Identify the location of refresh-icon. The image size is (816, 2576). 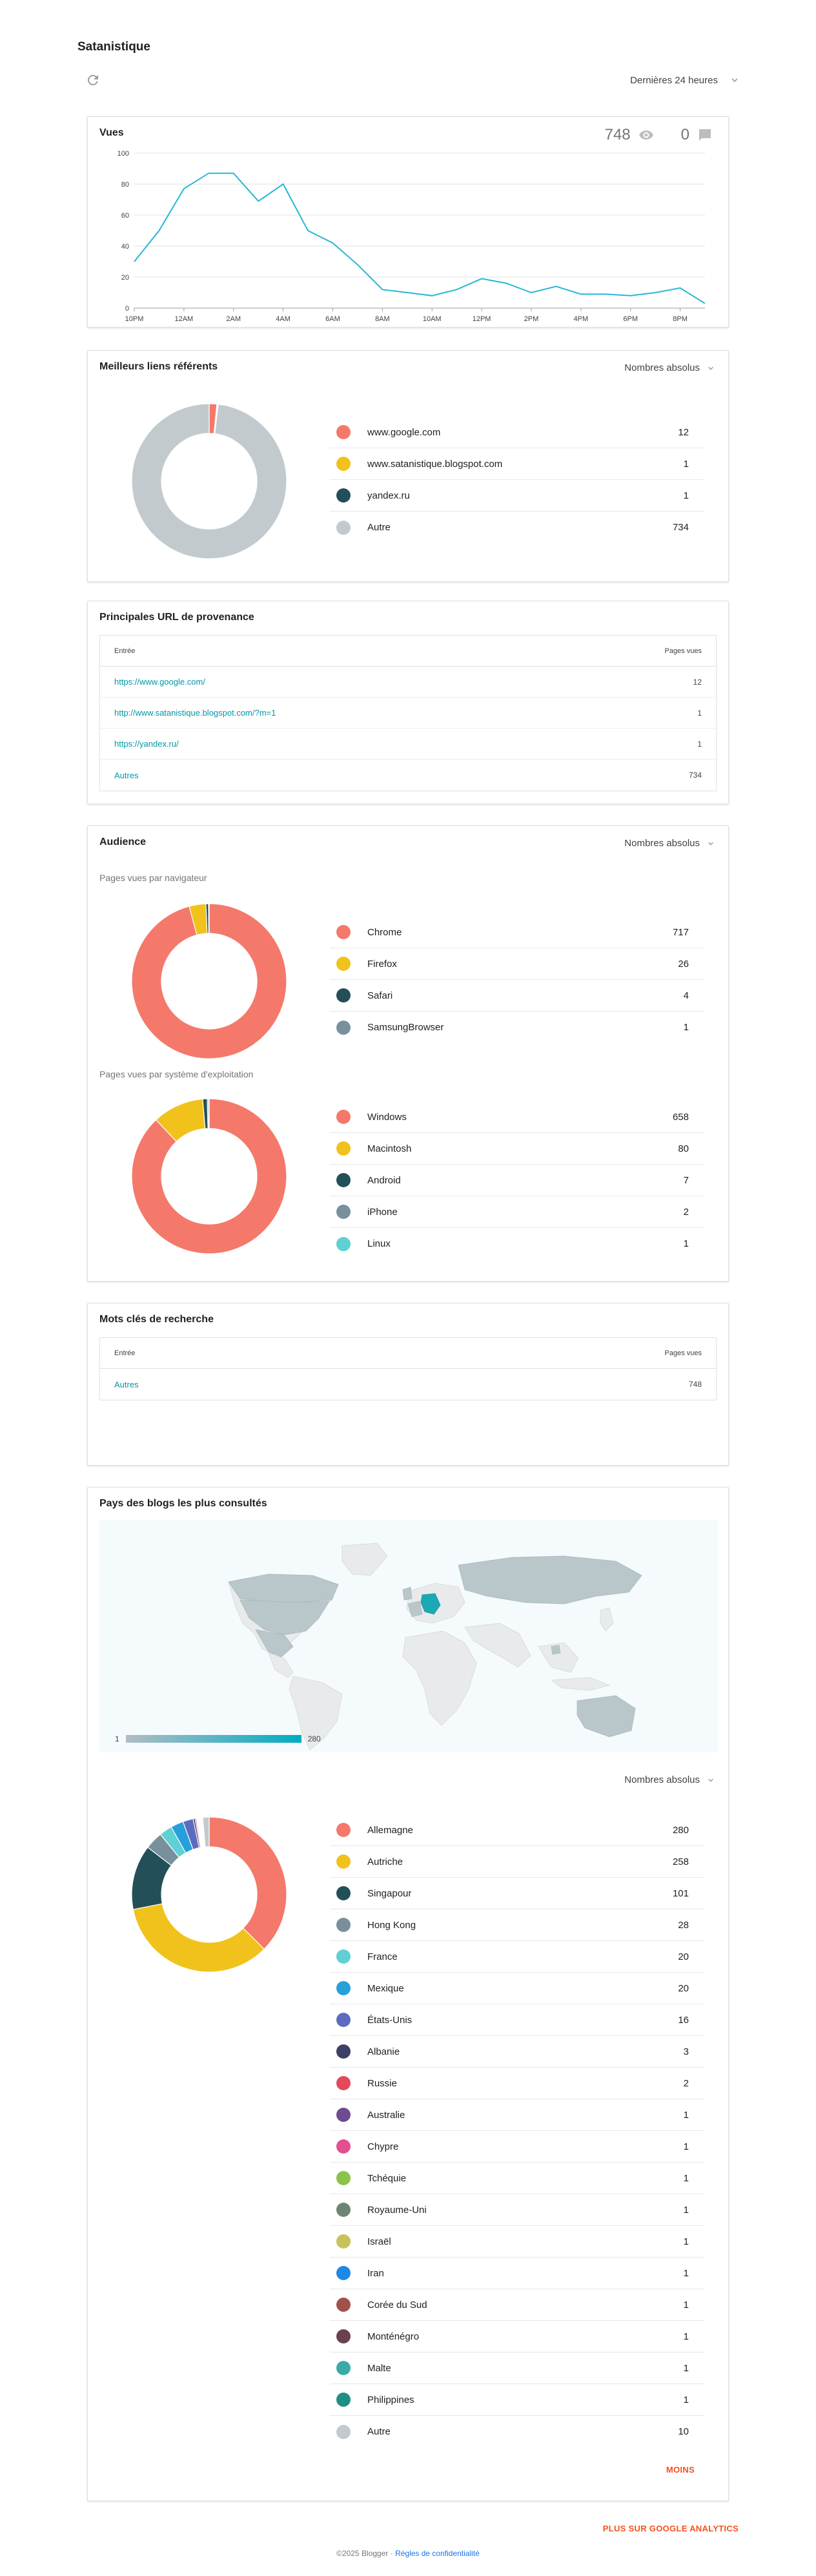
(93, 80).